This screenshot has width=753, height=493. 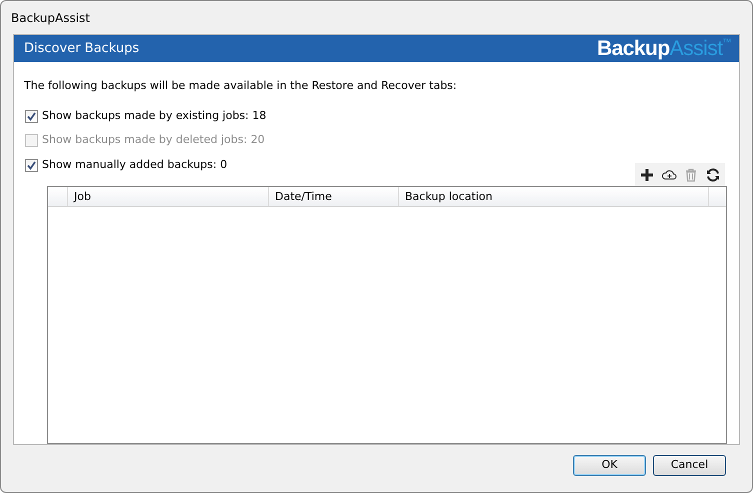 I want to click on add-icon, so click(x=647, y=174).